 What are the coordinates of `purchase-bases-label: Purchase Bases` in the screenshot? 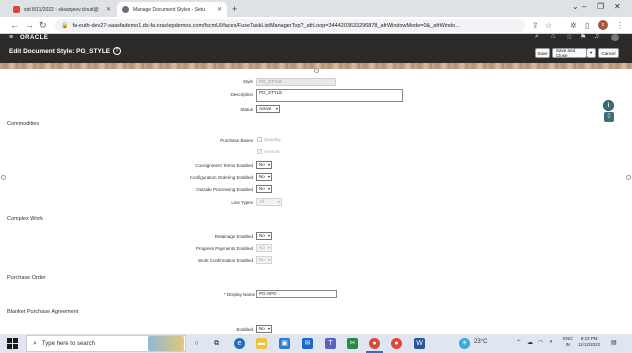 It's located at (236, 140).